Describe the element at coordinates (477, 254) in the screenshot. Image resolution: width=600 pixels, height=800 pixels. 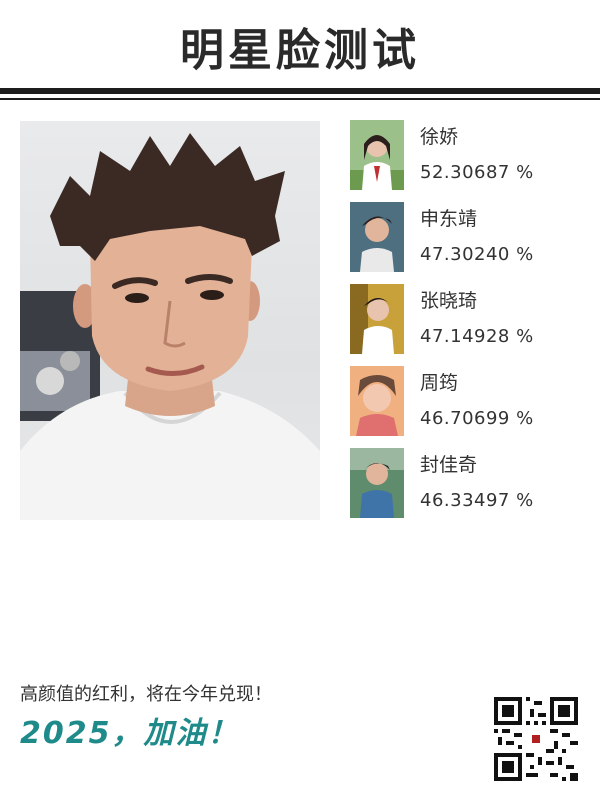
I see `similarity-score: 47.30240 %` at that location.